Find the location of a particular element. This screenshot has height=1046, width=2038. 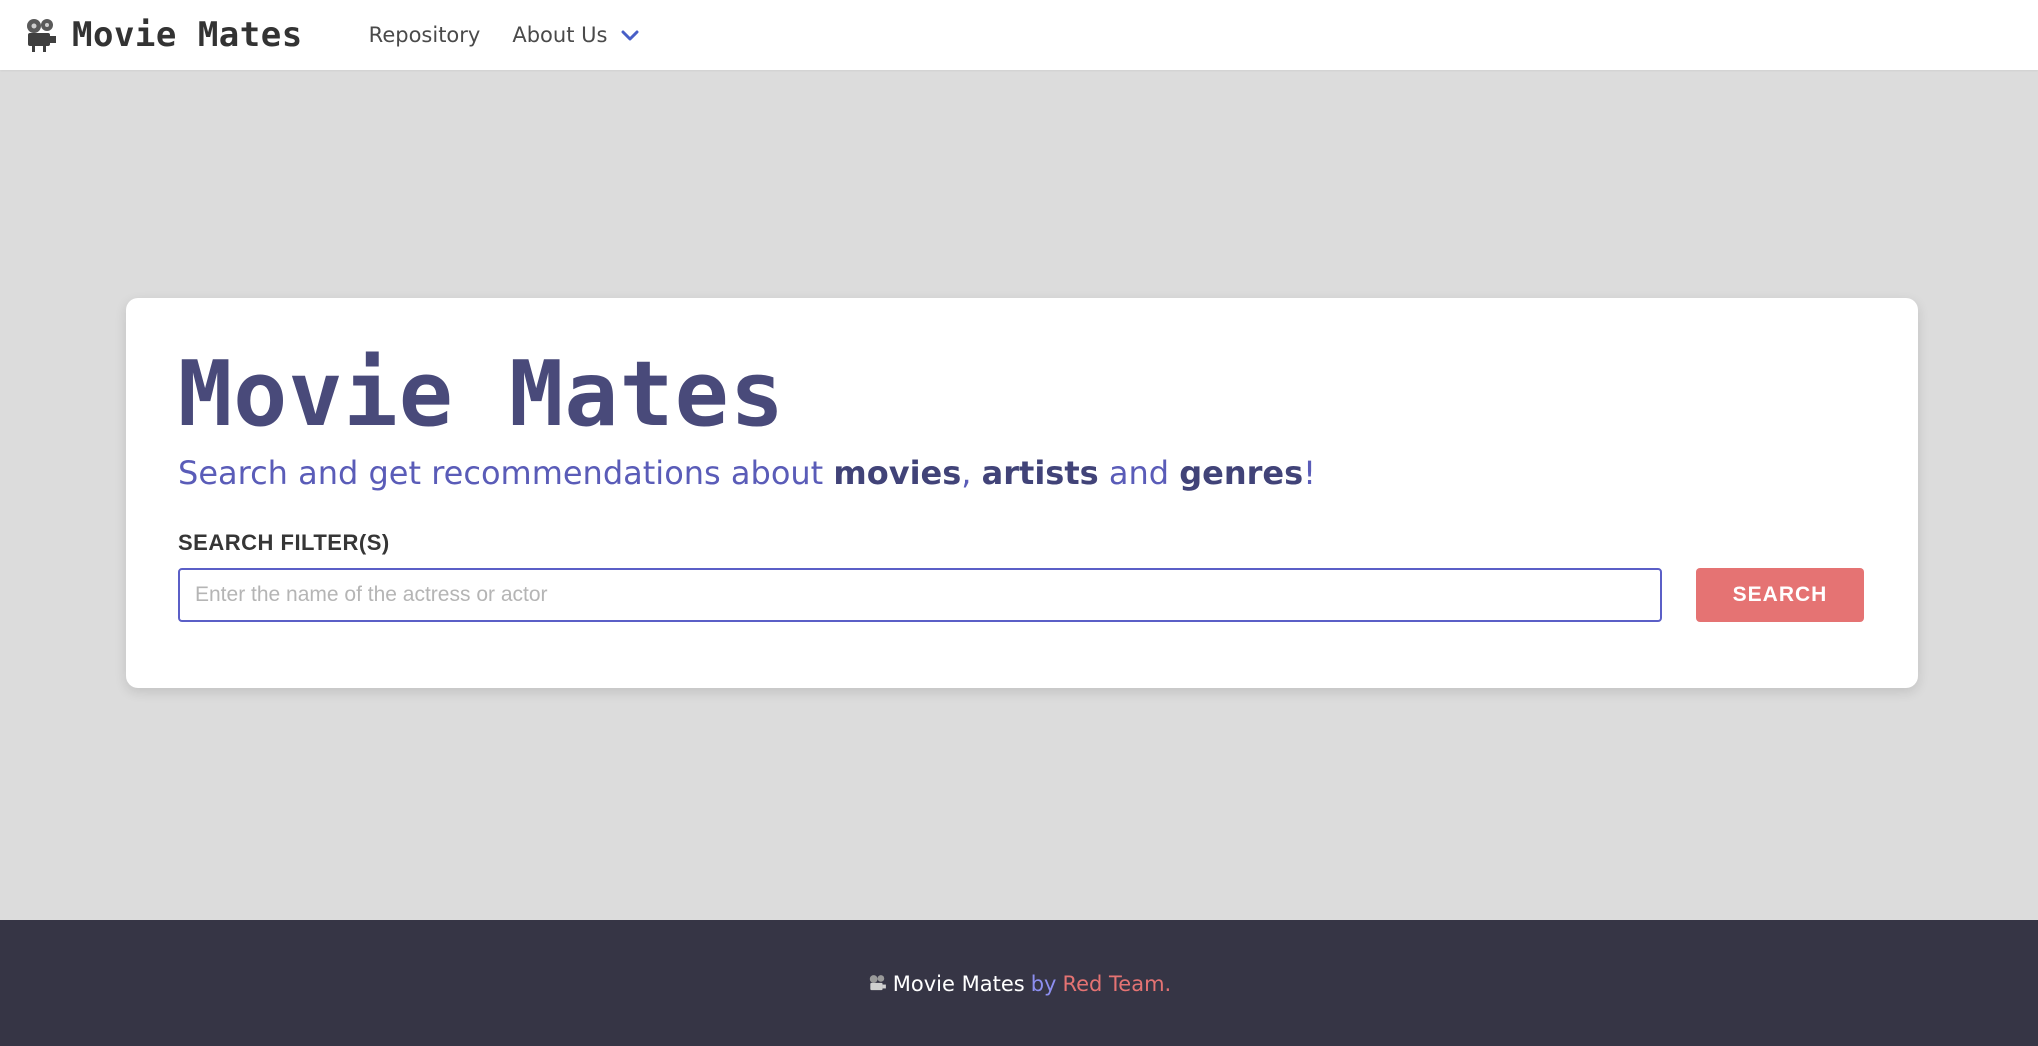

footer: Movie Mates by Red Team. is located at coordinates (1019, 983).